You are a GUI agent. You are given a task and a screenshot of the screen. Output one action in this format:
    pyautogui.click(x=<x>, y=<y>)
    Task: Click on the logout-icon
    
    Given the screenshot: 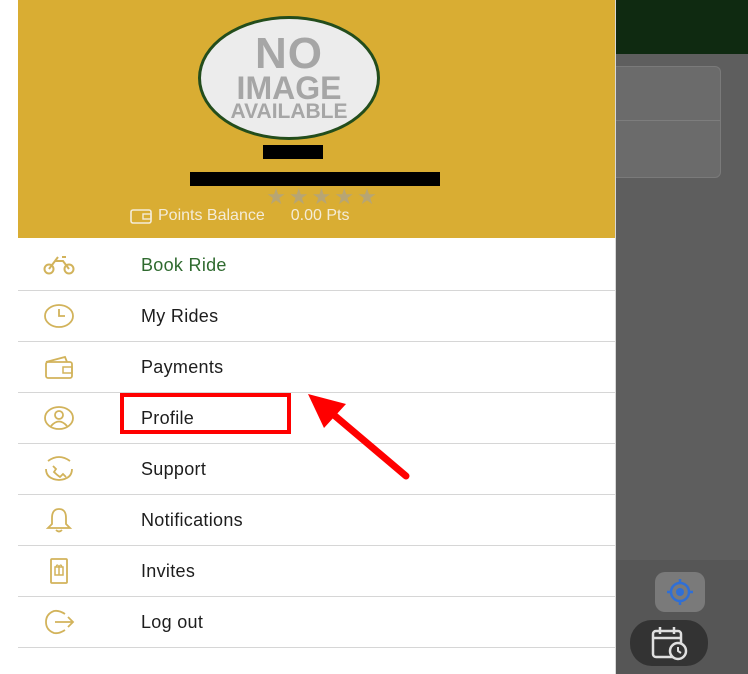 What is the action you would take?
    pyautogui.click(x=59, y=622)
    